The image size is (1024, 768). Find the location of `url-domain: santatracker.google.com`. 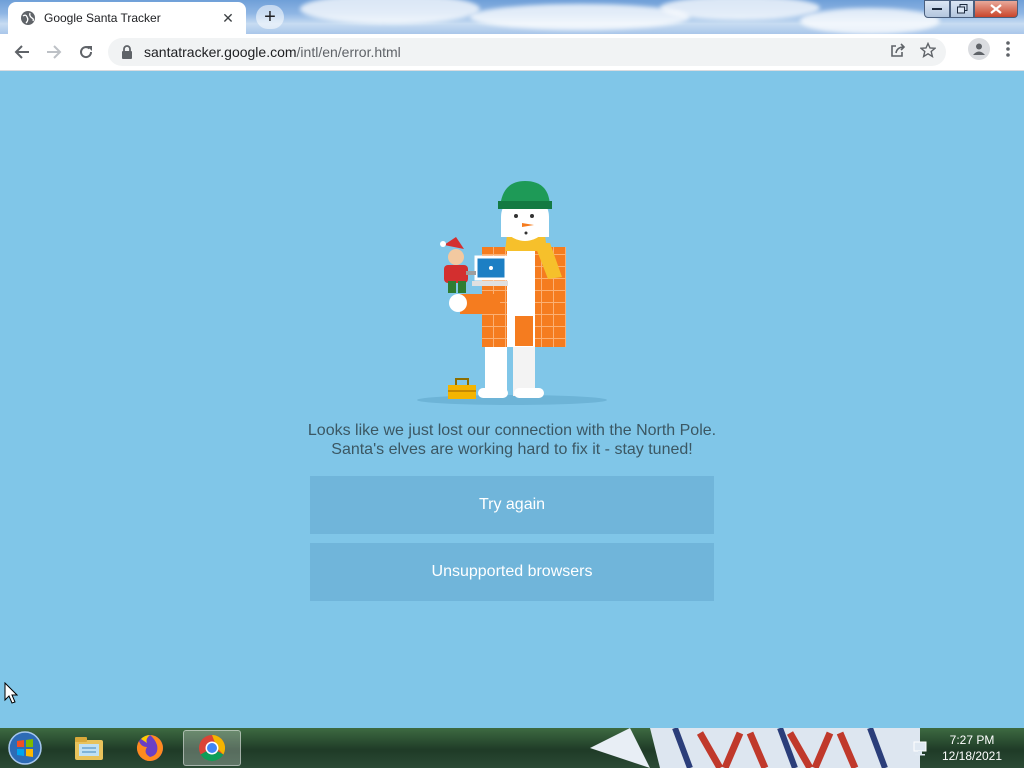

url-domain: santatracker.google.com is located at coordinates (220, 52).